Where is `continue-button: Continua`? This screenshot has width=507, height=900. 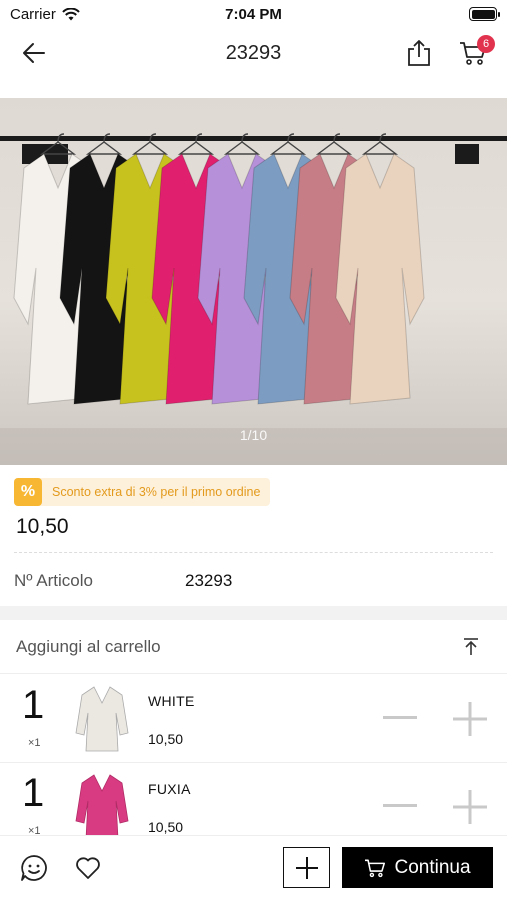
continue-button: Continua is located at coordinates (417, 867).